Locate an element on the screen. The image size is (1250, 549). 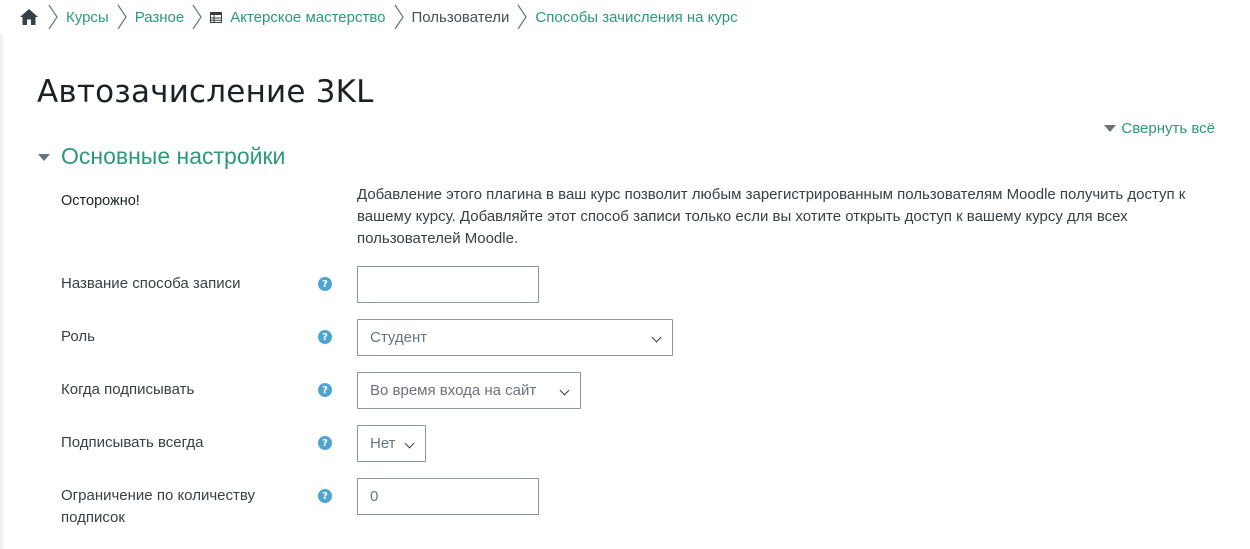
breadcrumb-course-link: Актерское мастерство is located at coordinates (307, 17).